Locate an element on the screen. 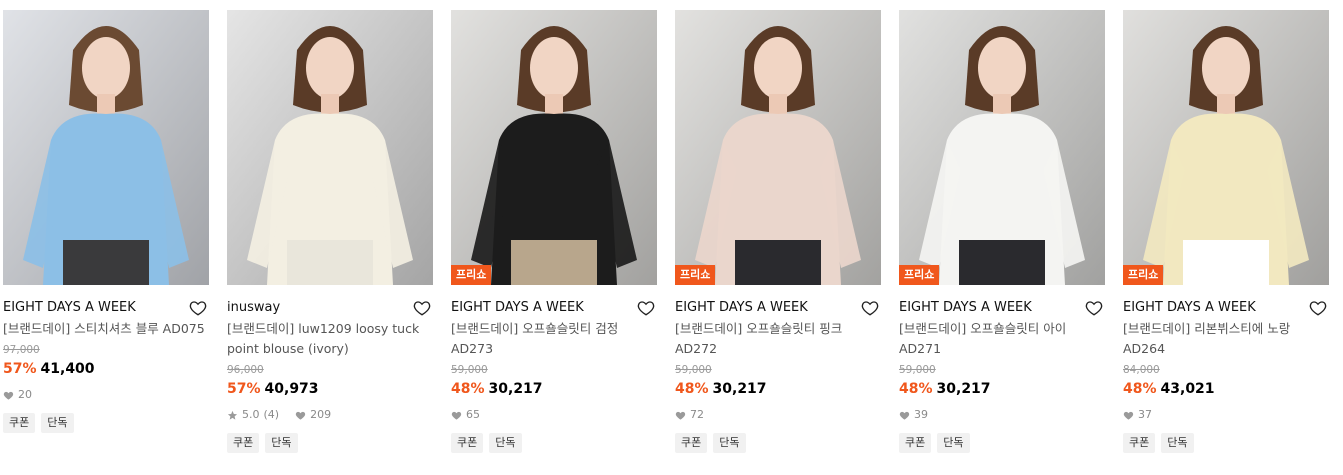  original-price: 96,000 is located at coordinates (245, 370).